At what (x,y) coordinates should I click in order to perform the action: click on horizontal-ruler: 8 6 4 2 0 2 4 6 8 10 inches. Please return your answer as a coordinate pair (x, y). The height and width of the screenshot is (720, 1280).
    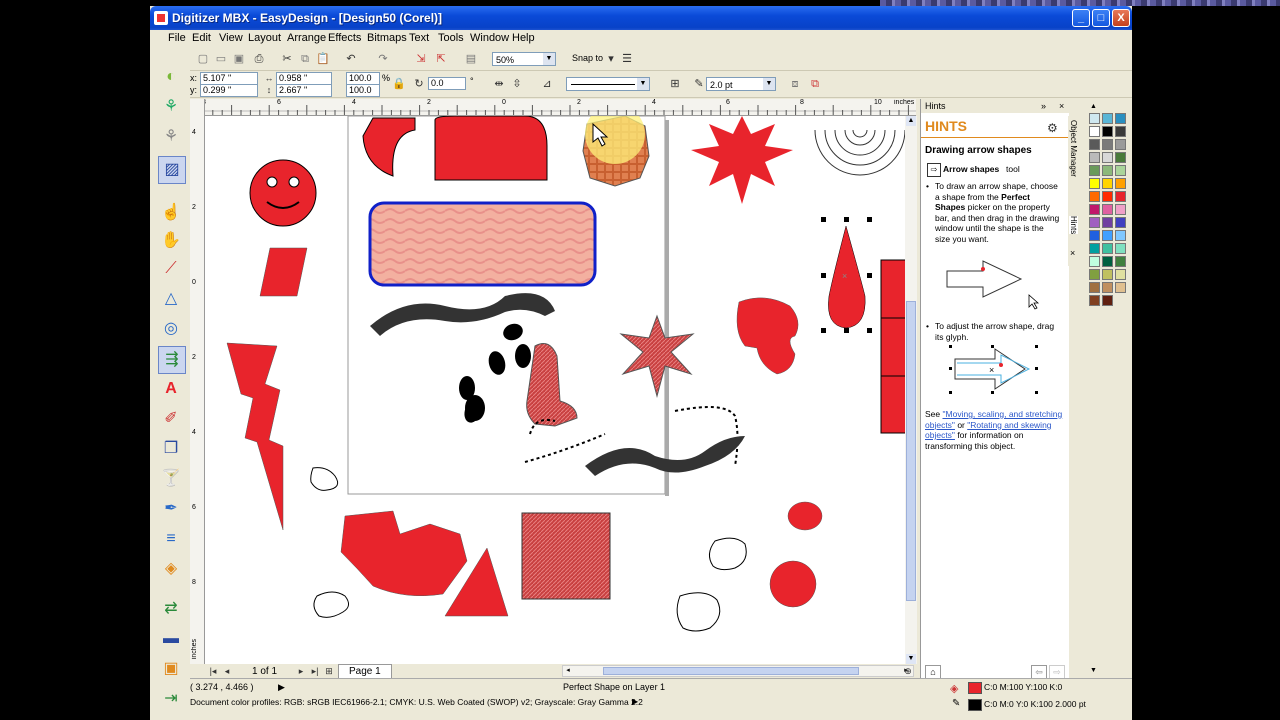
    Looking at the image, I should click on (555, 107).